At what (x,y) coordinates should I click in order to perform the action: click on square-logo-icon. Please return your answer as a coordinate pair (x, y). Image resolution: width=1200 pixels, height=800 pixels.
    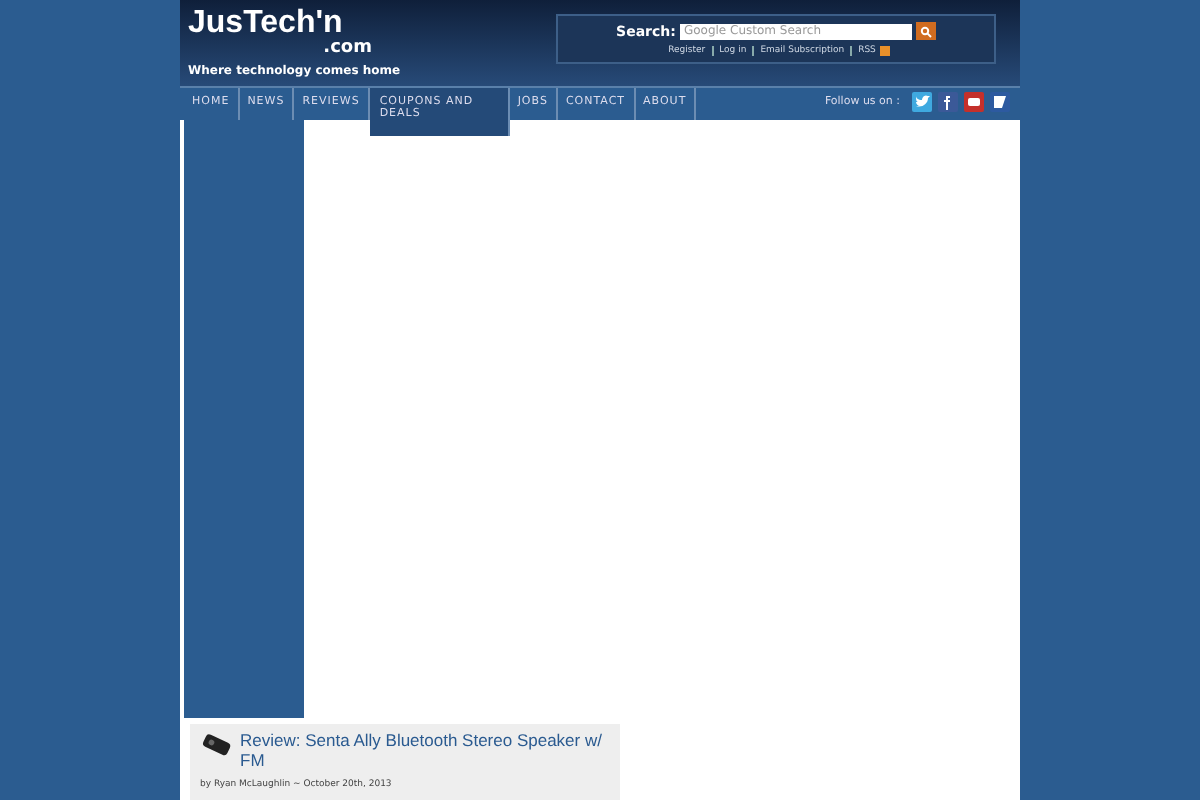
    Looking at the image, I should click on (1000, 102).